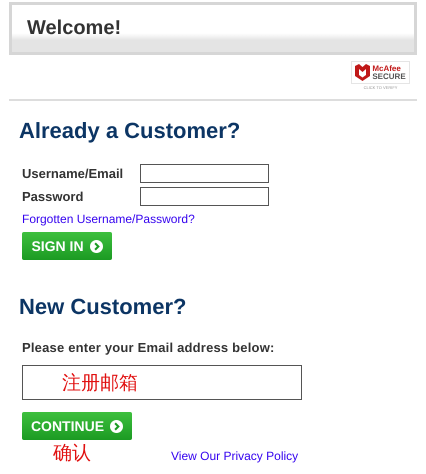 This screenshot has height=474, width=426. Describe the element at coordinates (53, 196) in the screenshot. I see `field-label: Password` at that location.